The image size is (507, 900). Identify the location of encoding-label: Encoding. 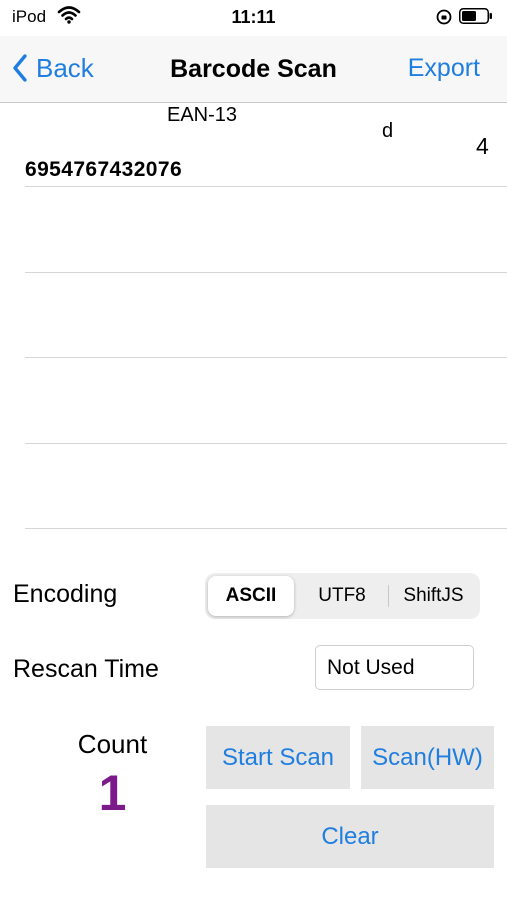
(65, 594).